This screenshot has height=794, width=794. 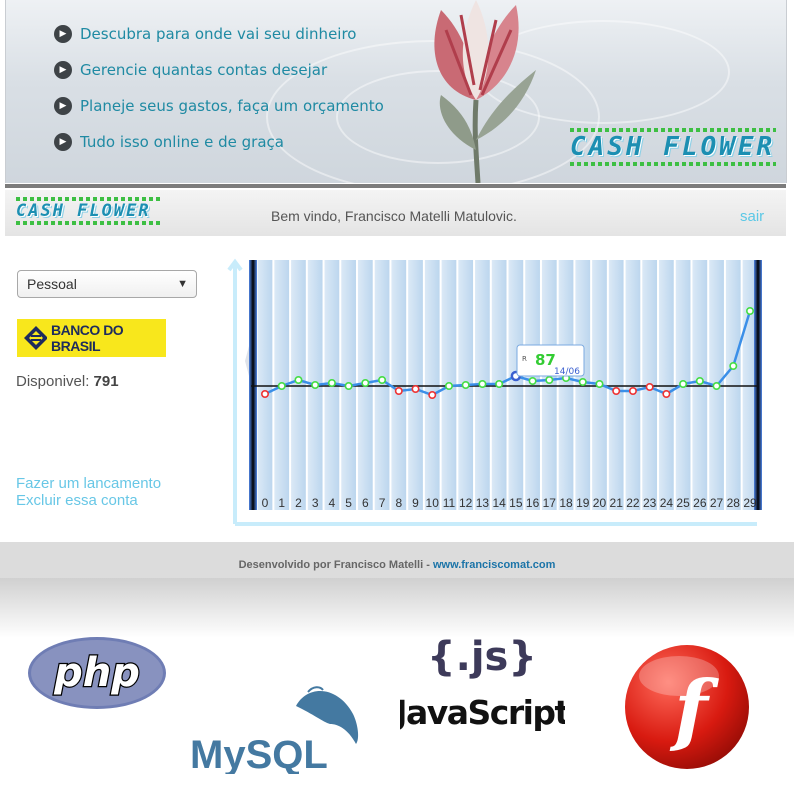 I want to click on x-tick-label: 15, so click(x=516, y=503).